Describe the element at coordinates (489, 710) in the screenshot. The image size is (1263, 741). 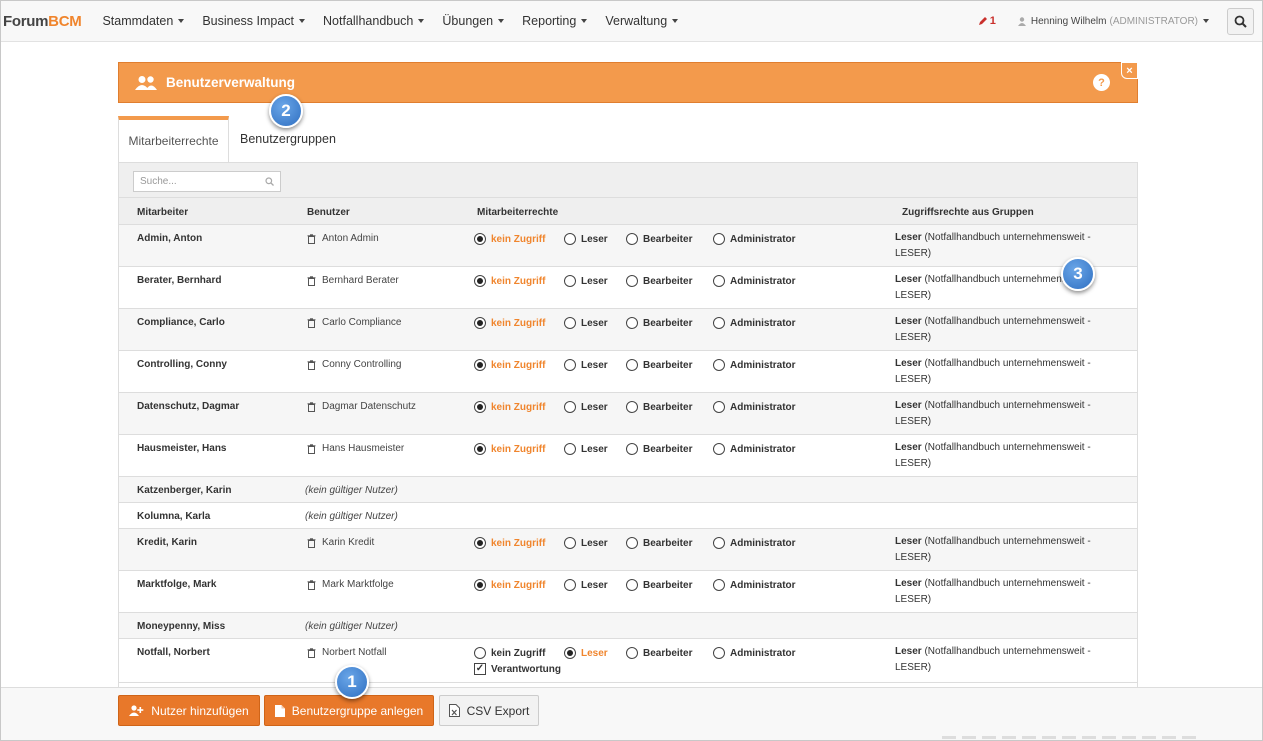
I see `csv-export-button: CSV Export` at that location.